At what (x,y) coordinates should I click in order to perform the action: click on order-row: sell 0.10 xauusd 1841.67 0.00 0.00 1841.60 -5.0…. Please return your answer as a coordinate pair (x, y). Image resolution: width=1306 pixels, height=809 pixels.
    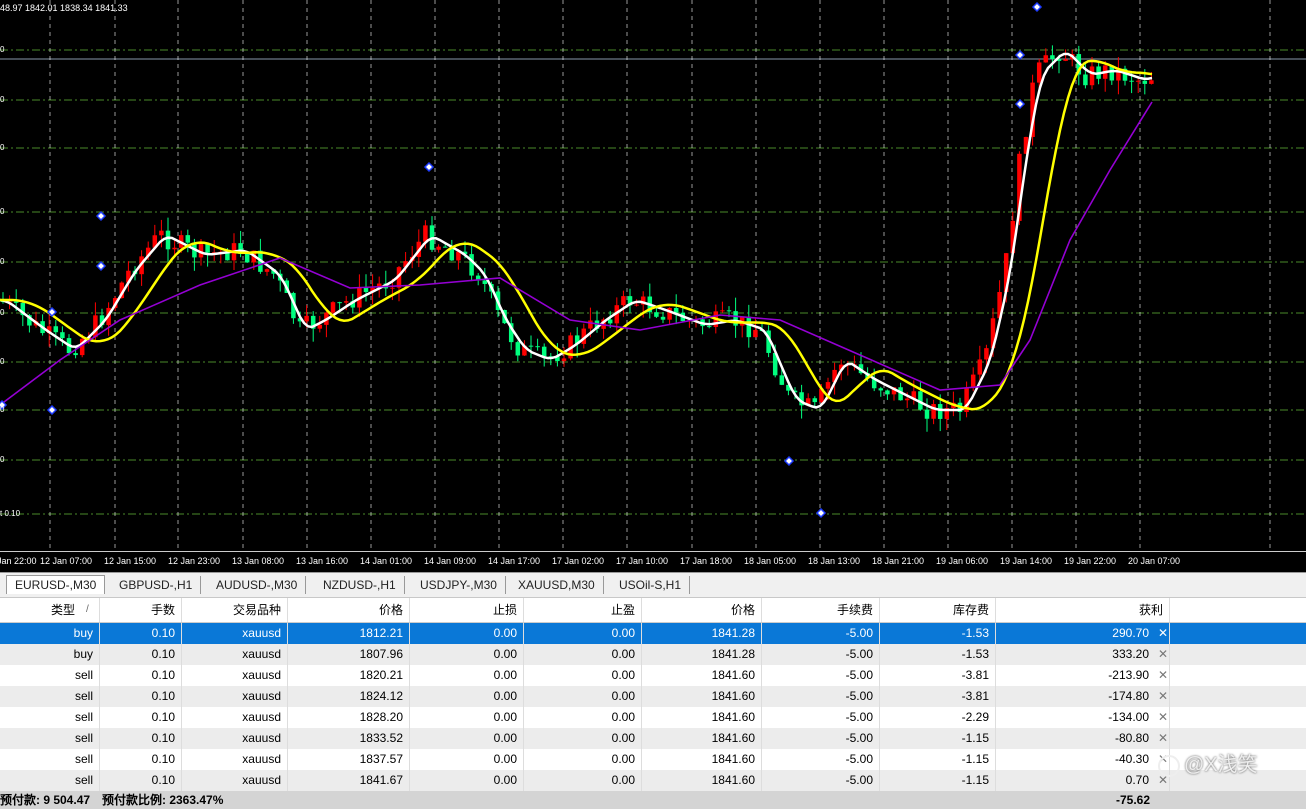
    Looking at the image, I should click on (653, 780).